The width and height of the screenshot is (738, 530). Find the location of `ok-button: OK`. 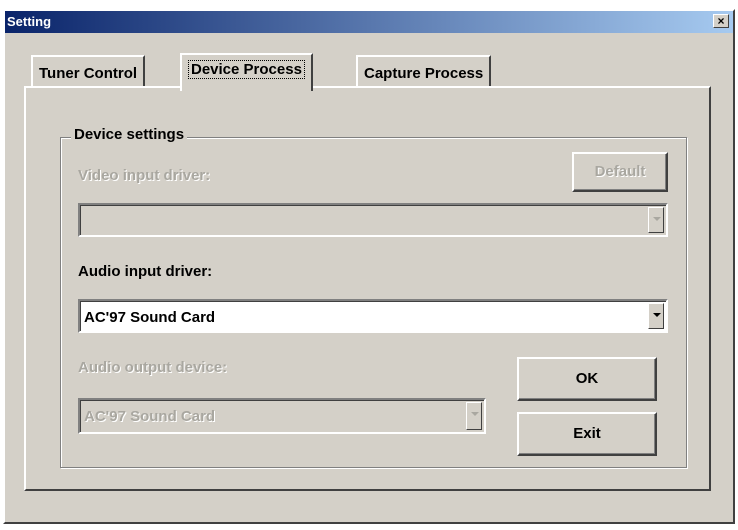

ok-button: OK is located at coordinates (587, 379).